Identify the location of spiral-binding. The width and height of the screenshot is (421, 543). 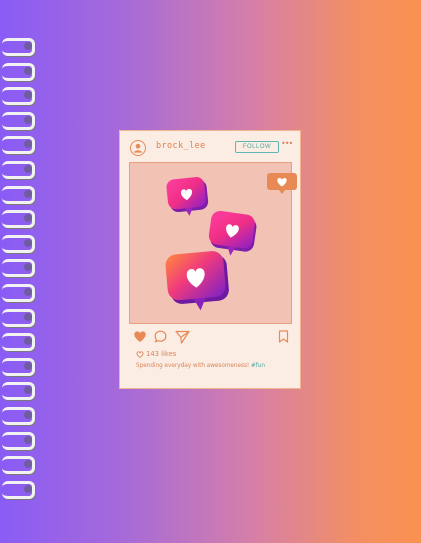
(20, 273).